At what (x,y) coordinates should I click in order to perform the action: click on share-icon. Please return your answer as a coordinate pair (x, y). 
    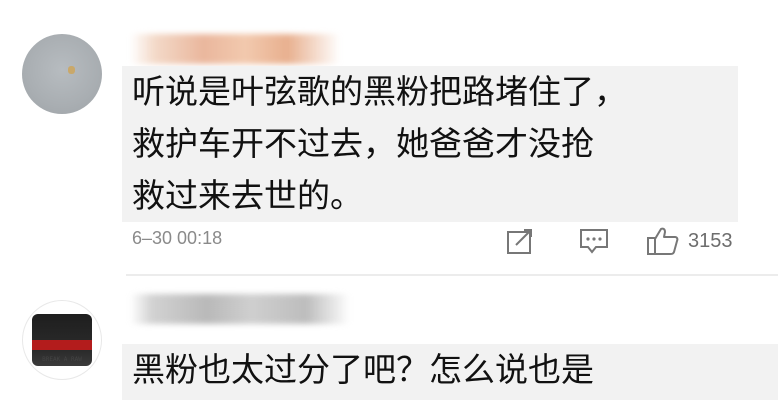
    Looking at the image, I should click on (519, 241).